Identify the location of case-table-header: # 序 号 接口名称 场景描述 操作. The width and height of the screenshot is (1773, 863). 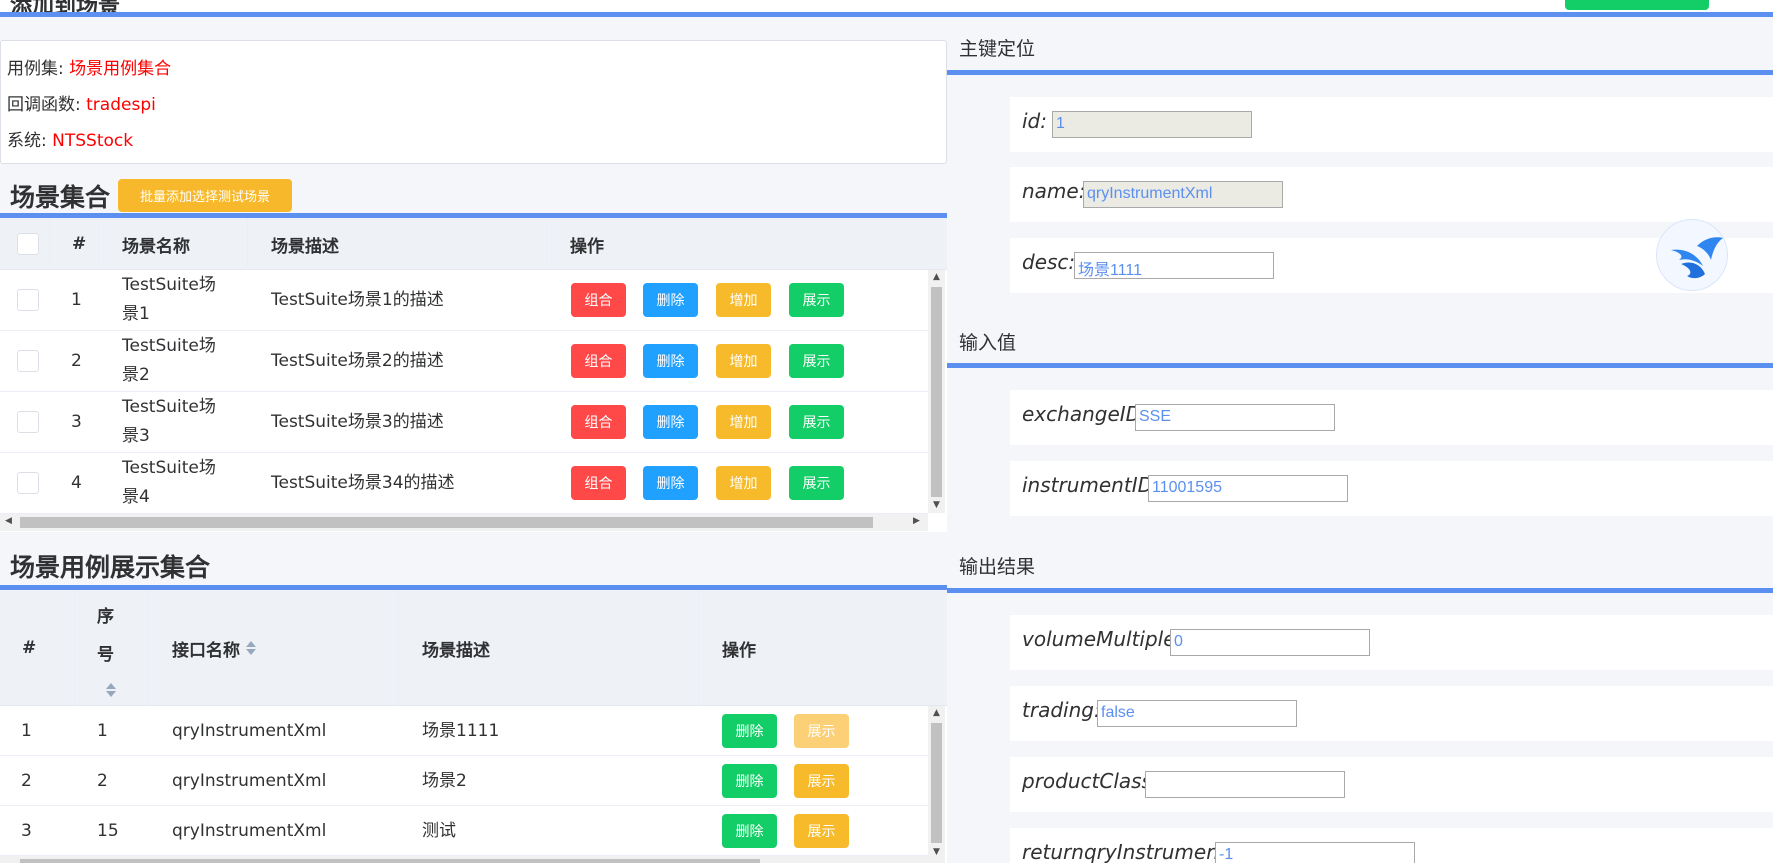
(473, 648).